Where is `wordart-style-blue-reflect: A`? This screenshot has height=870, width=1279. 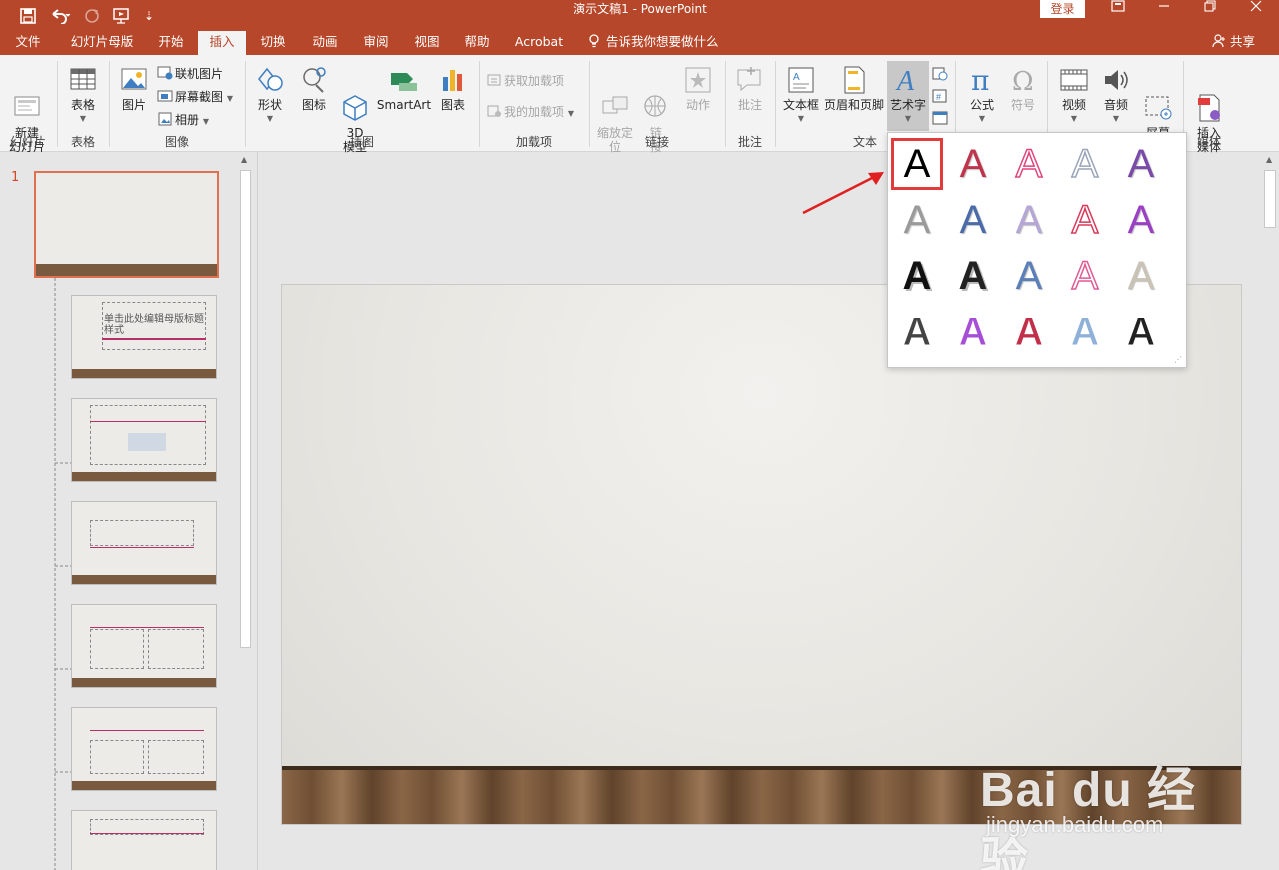 wordart-style-blue-reflect: A is located at coordinates (973, 220).